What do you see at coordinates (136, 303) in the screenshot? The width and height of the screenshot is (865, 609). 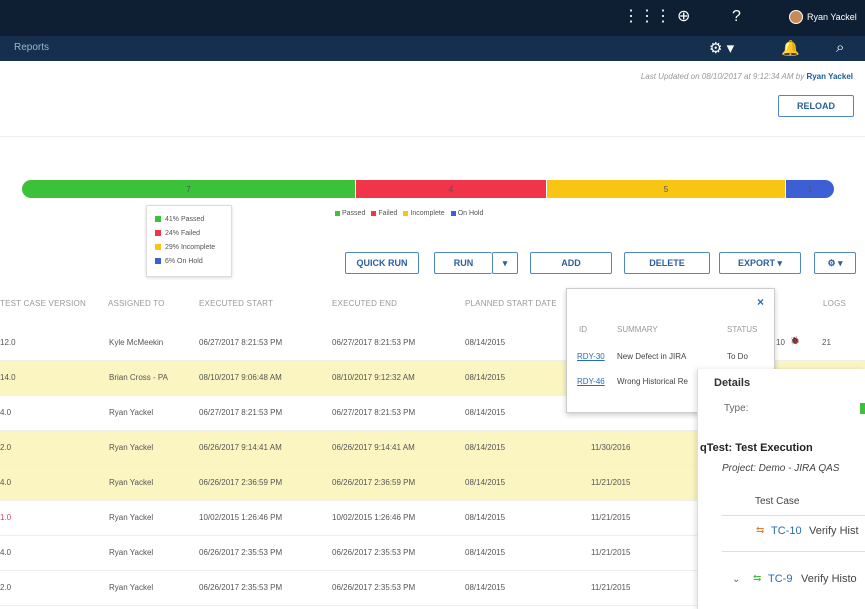 I see `col-assigned: ASSIGNED TO` at bounding box center [136, 303].